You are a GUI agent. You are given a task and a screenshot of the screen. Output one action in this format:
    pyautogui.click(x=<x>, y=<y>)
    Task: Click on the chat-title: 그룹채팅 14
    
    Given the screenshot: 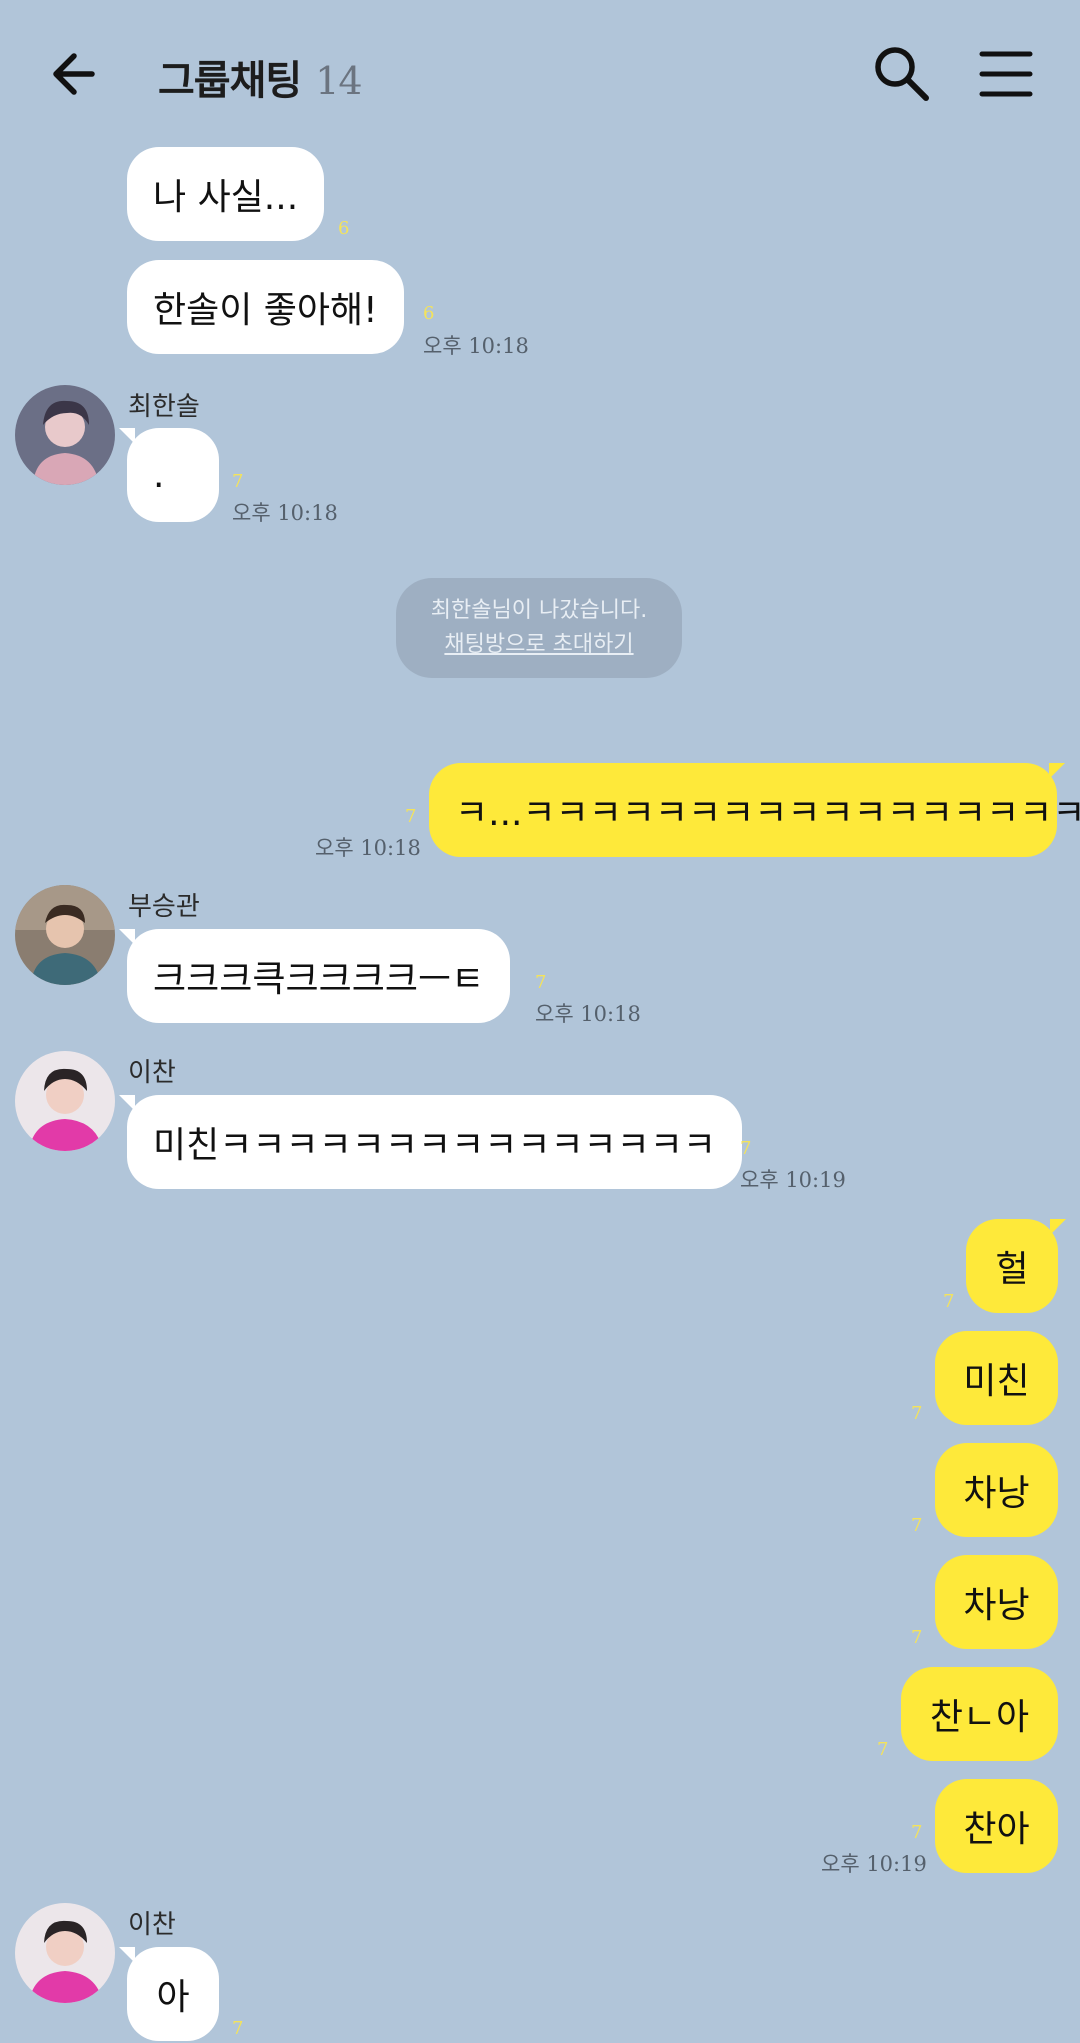 What is the action you would take?
    pyautogui.click(x=260, y=77)
    